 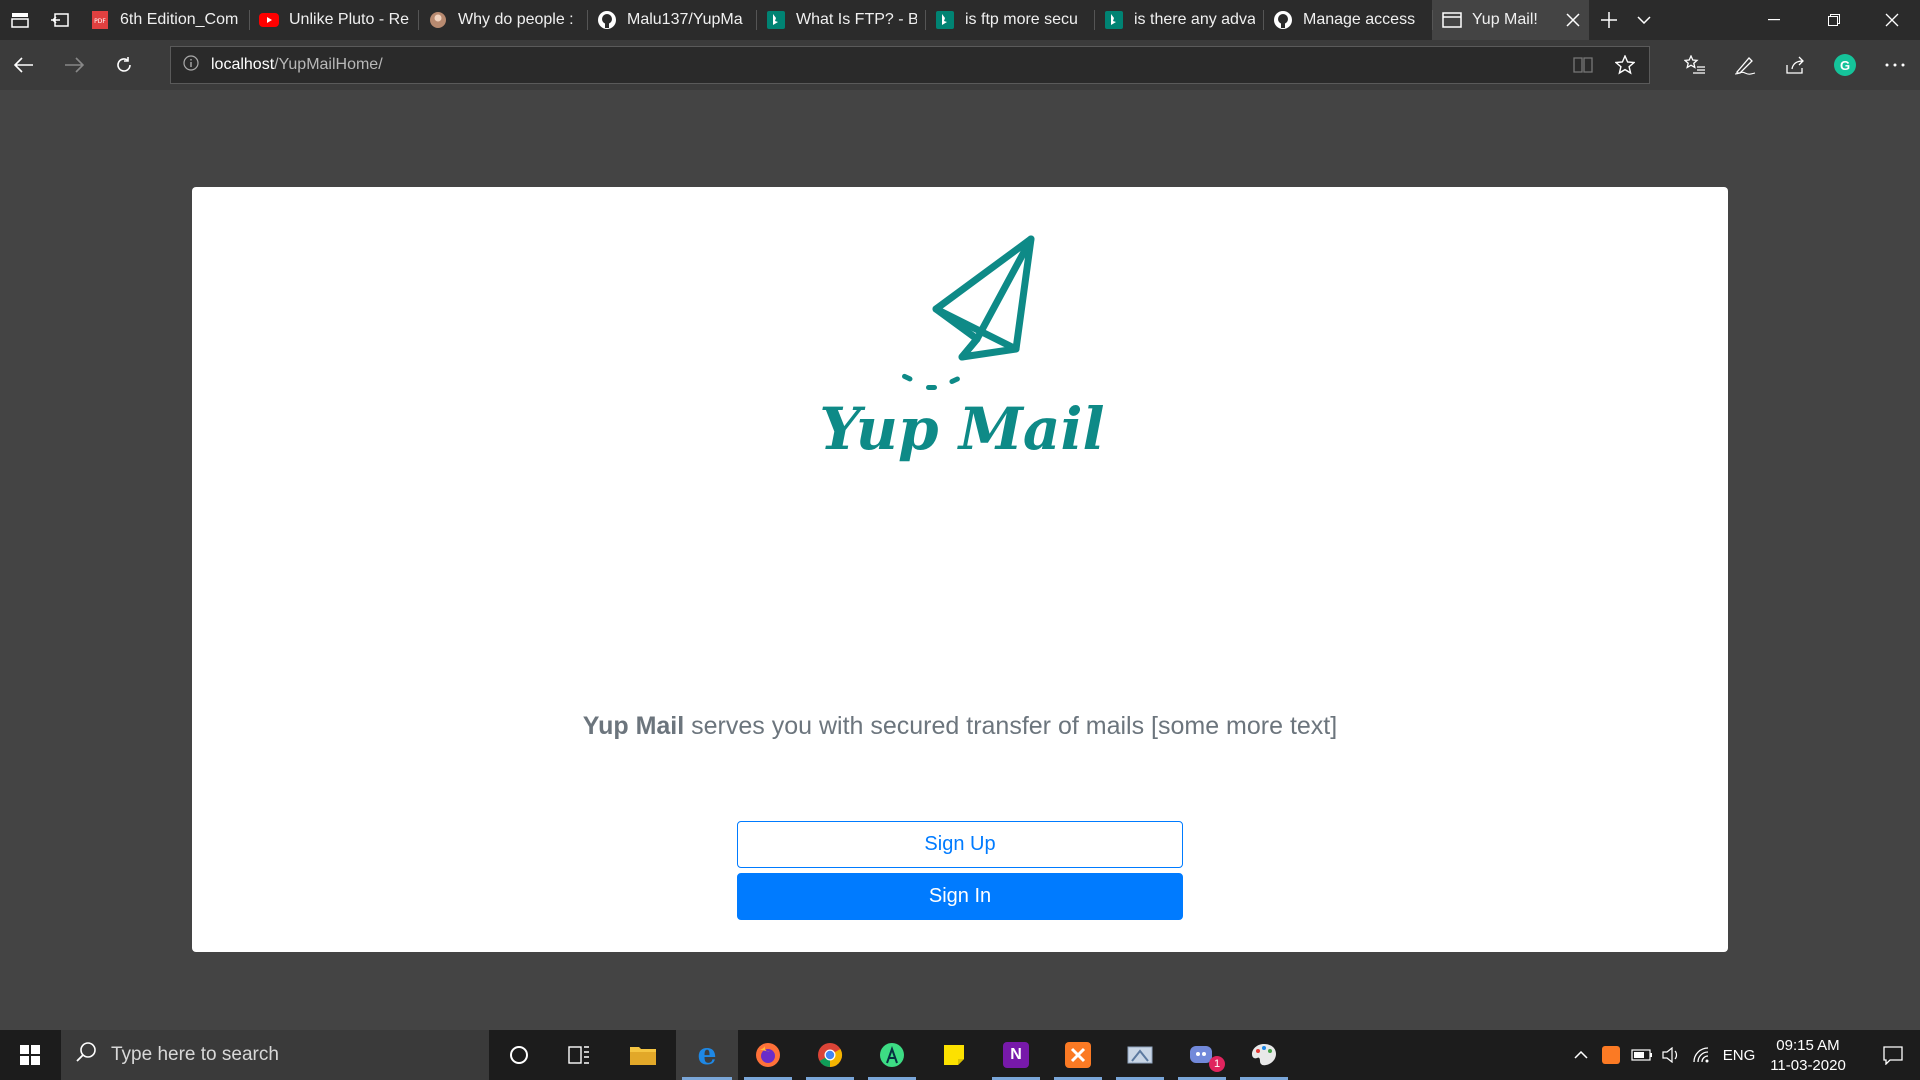 What do you see at coordinates (1893, 1055) in the screenshot?
I see `action-center-icon` at bounding box center [1893, 1055].